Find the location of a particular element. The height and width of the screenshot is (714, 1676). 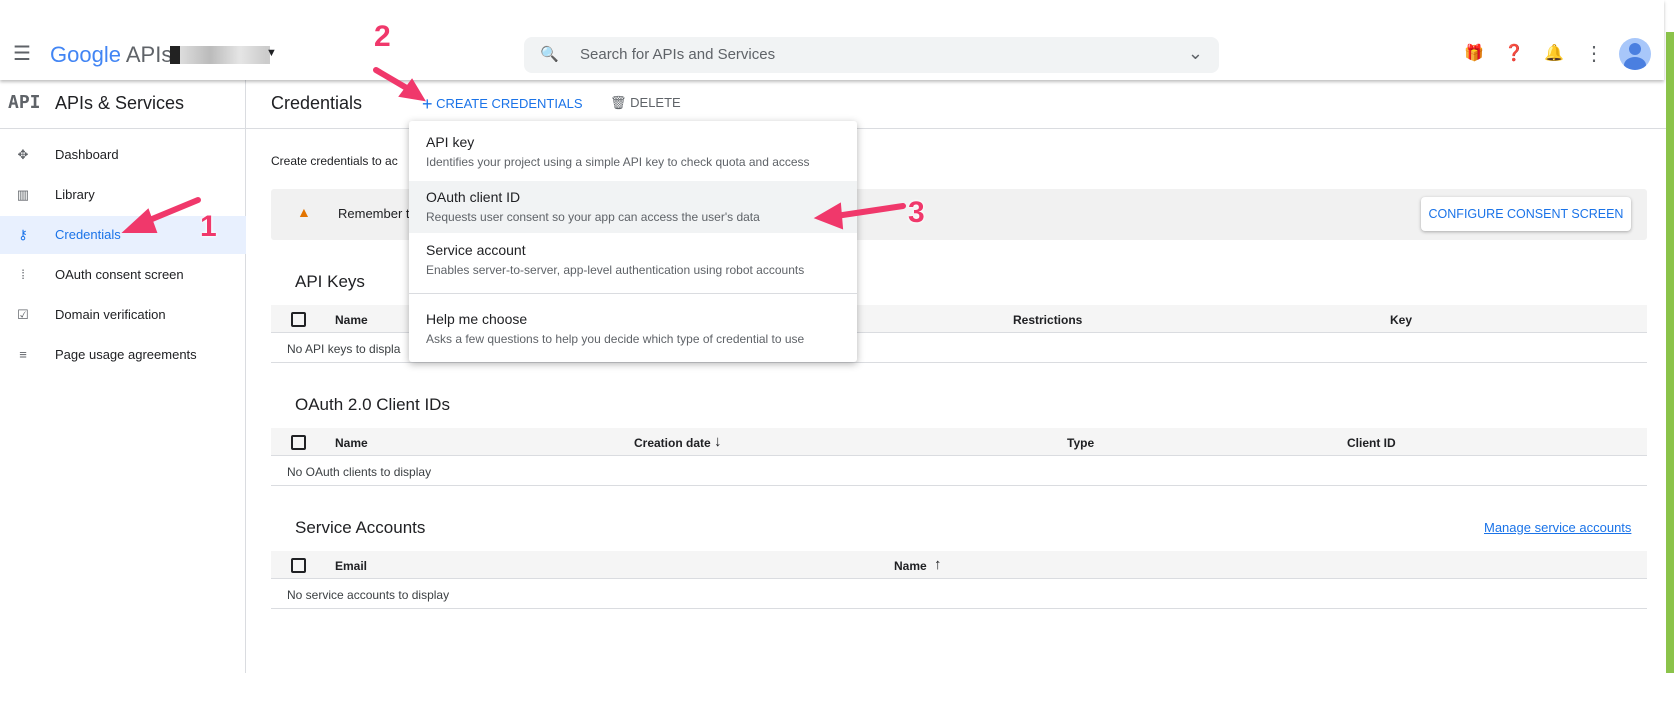

intro-text: Create credentials to ac is located at coordinates (334, 161).